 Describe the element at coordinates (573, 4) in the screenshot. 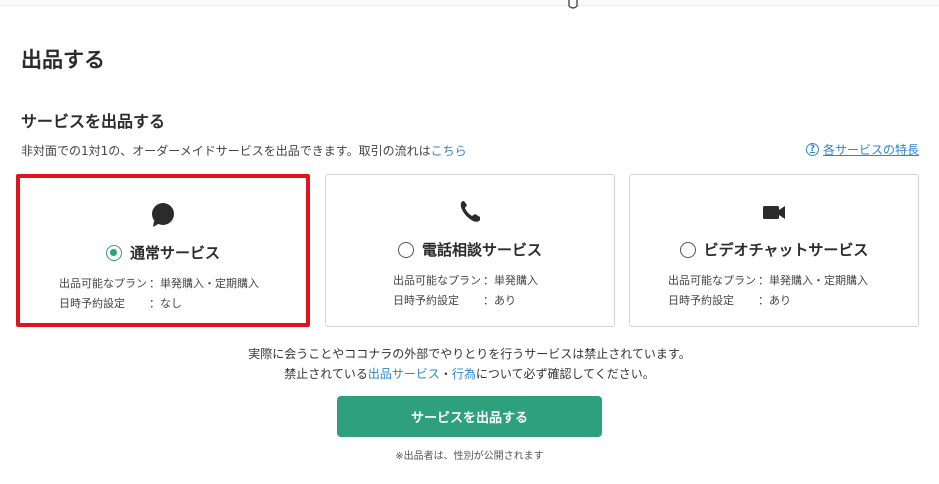

I see `hand-cursor-icon` at that location.